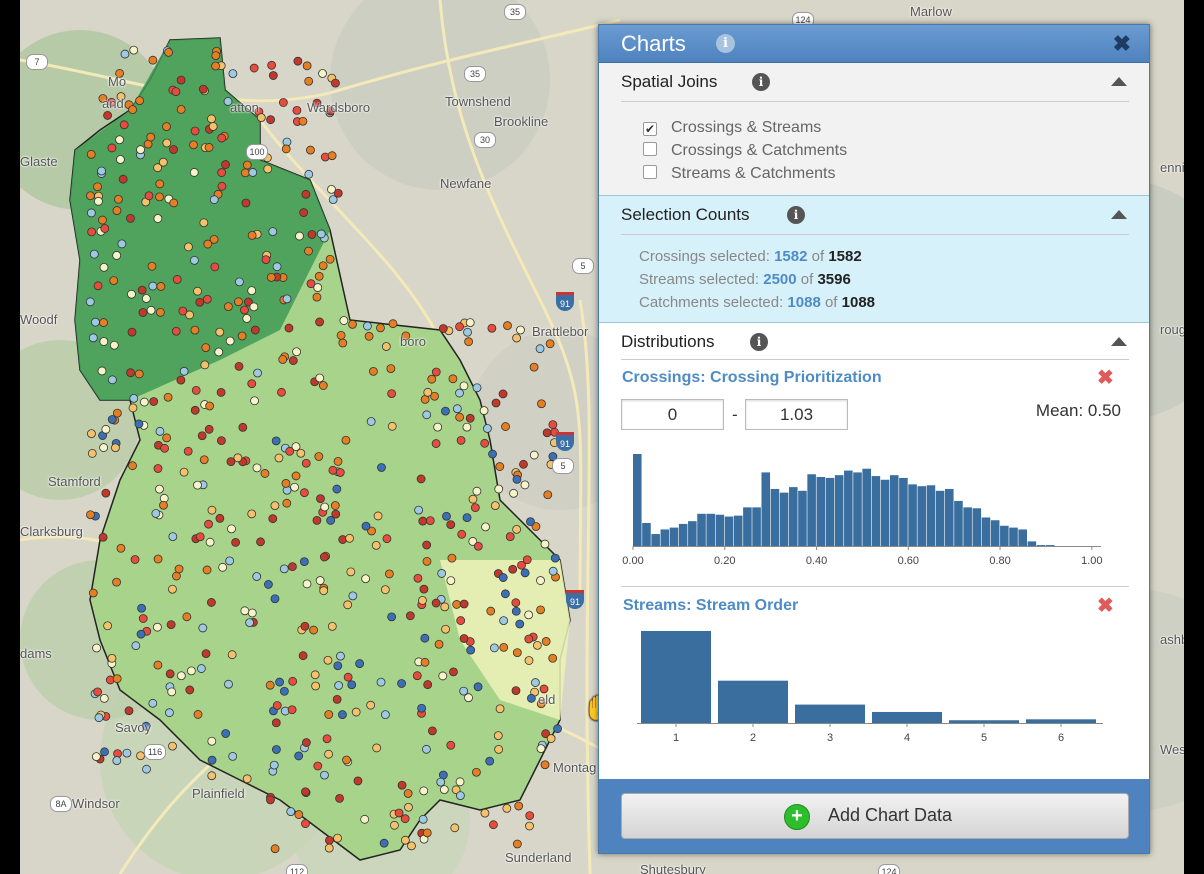 This screenshot has width=1204, height=874. Describe the element at coordinates (676, 677) in the screenshot. I see `stream-order-bar` at that location.